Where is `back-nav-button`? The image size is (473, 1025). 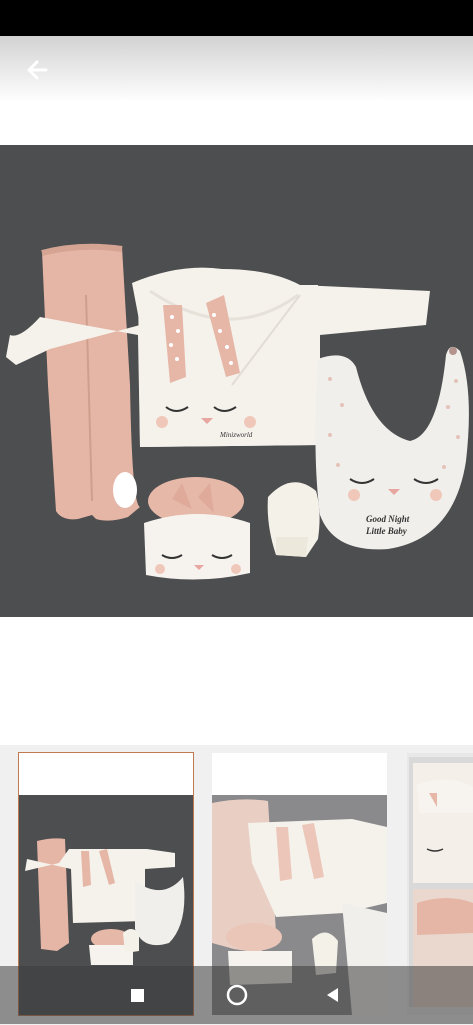
back-nav-button is located at coordinates (333, 995).